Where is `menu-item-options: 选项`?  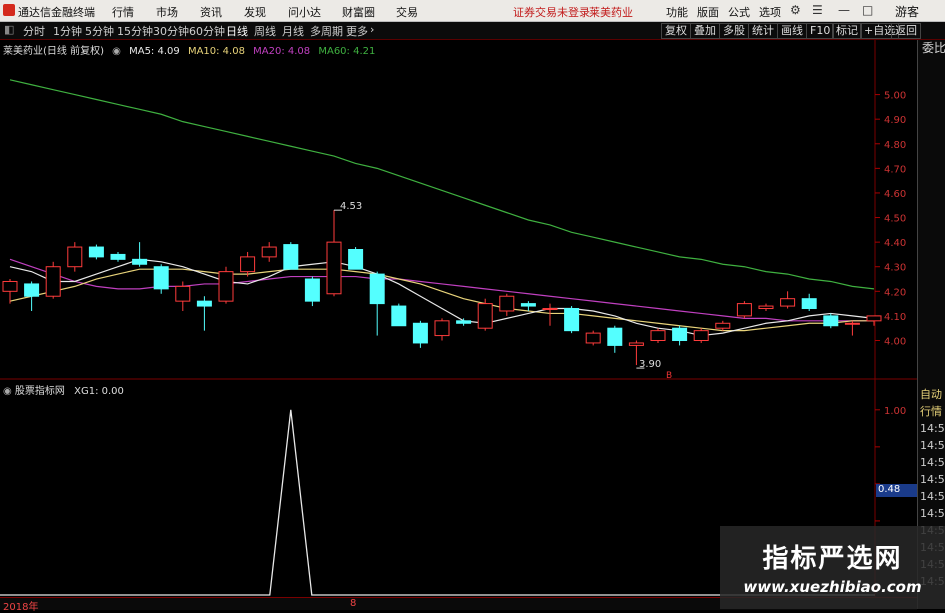 menu-item-options: 选项 is located at coordinates (770, 12).